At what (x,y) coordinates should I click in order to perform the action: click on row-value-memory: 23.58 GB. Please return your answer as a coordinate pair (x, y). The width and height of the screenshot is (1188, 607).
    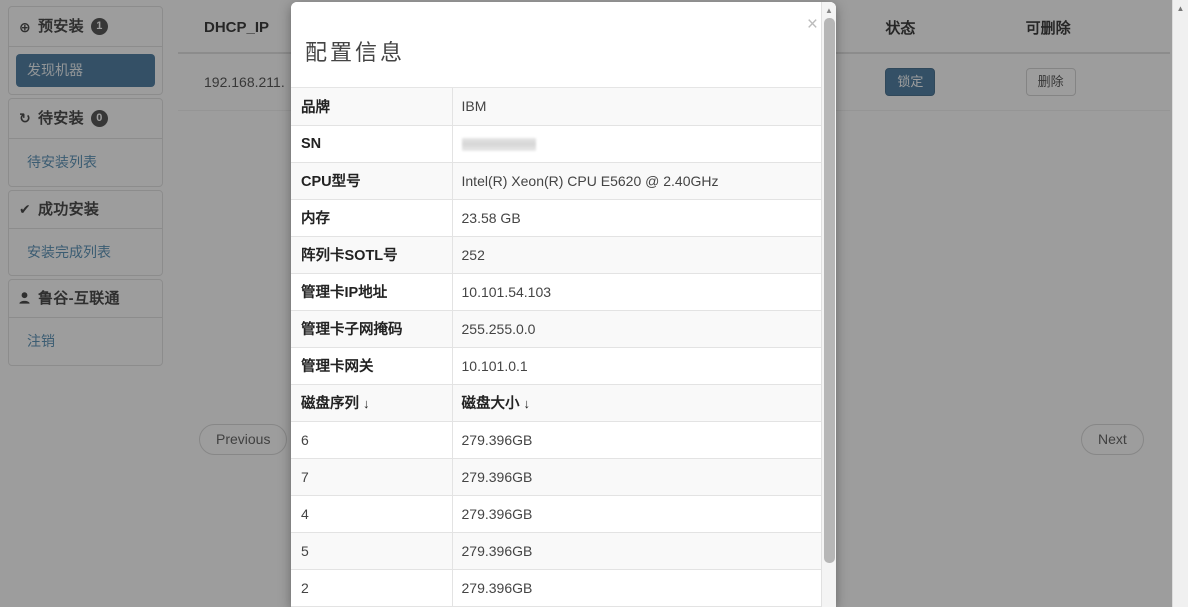
    Looking at the image, I should click on (644, 218).